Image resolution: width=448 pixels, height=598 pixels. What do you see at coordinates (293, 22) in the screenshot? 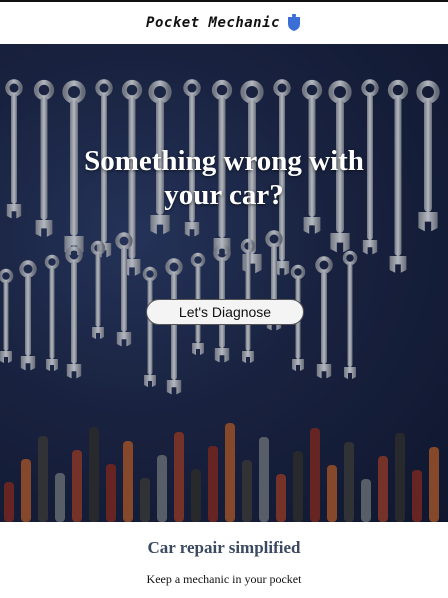
I see `shield-wrench-icon` at bounding box center [293, 22].